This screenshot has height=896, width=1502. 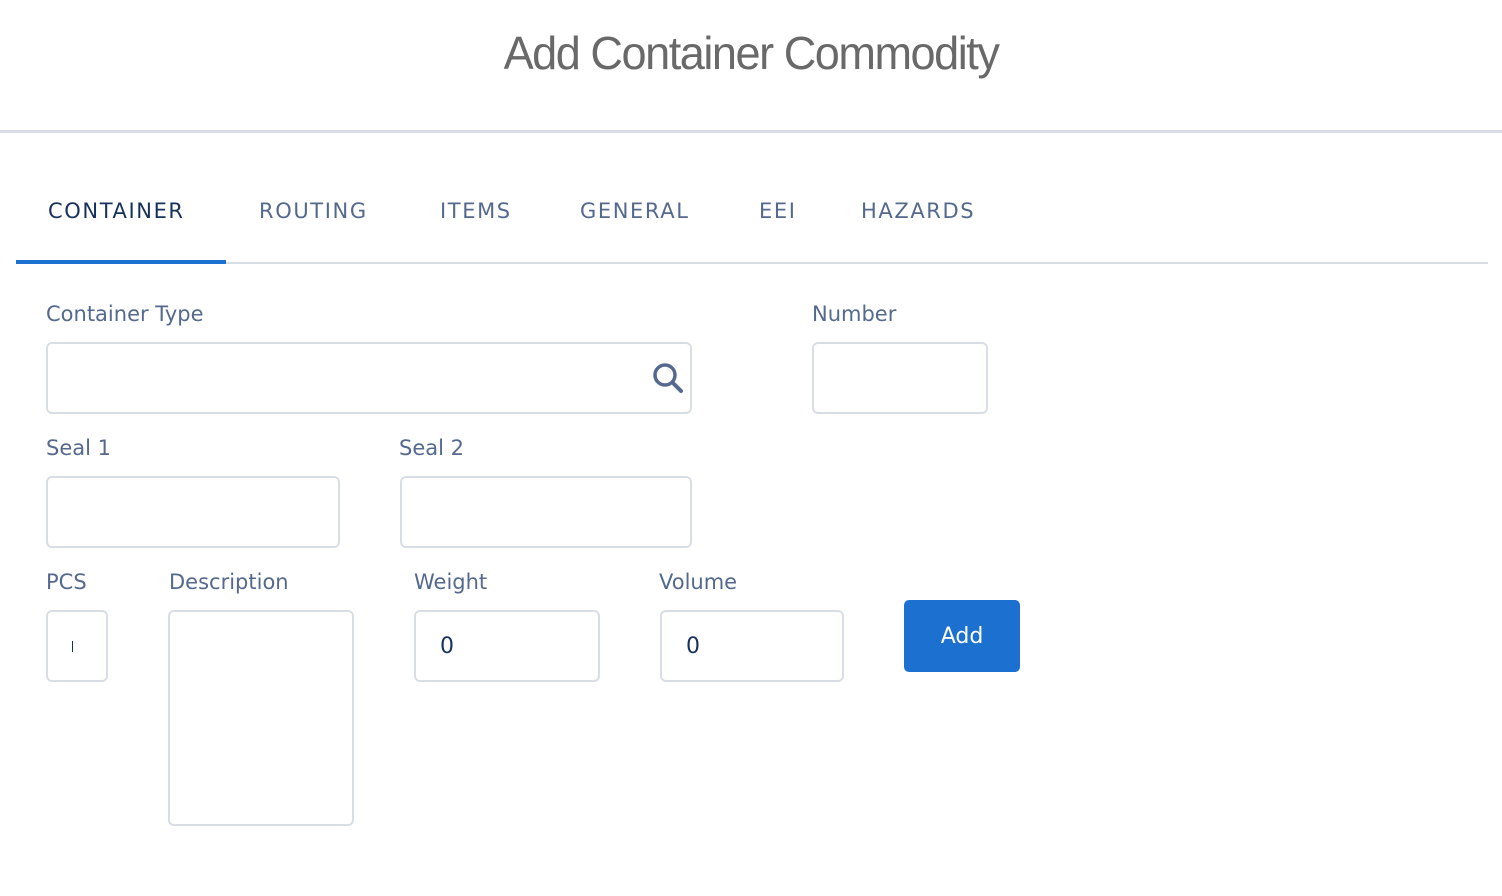 What do you see at coordinates (507, 646) in the screenshot?
I see `weight-input` at bounding box center [507, 646].